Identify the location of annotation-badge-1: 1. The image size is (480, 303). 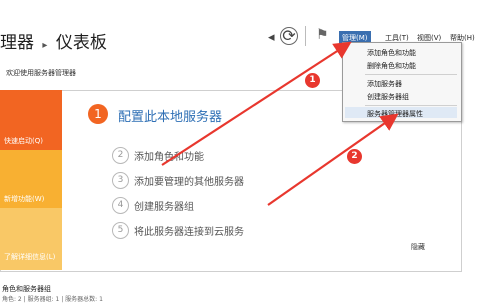
(312, 80).